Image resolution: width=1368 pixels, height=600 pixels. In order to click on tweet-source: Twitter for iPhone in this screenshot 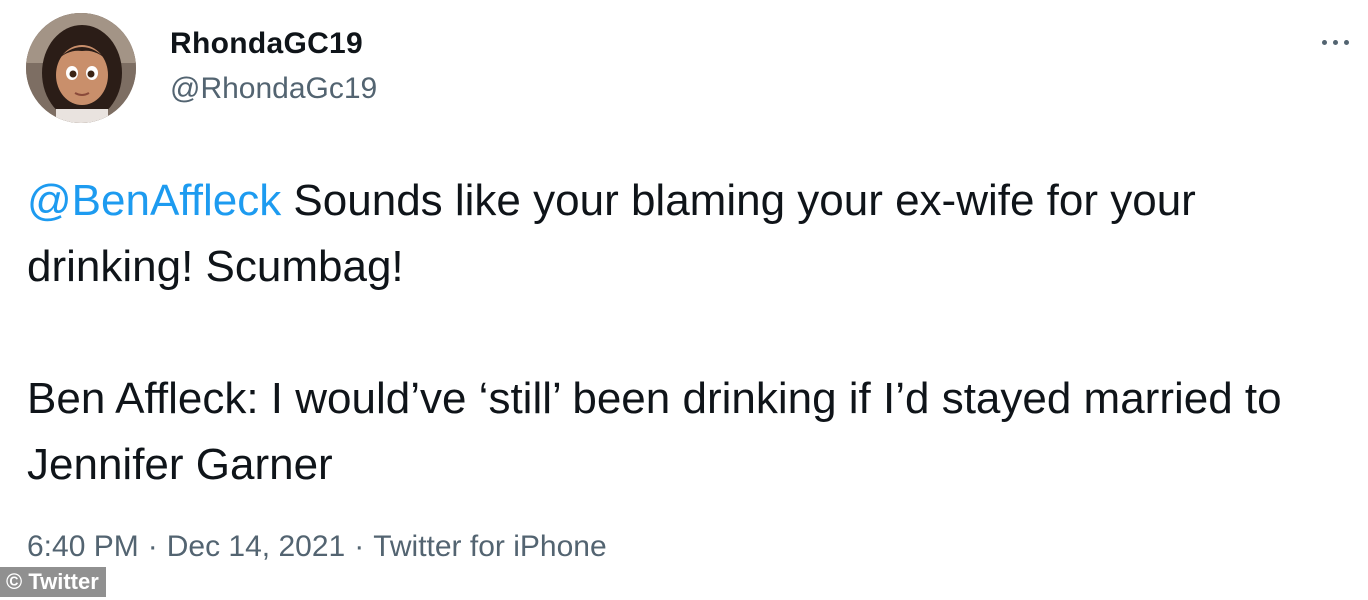, I will do `click(489, 546)`.